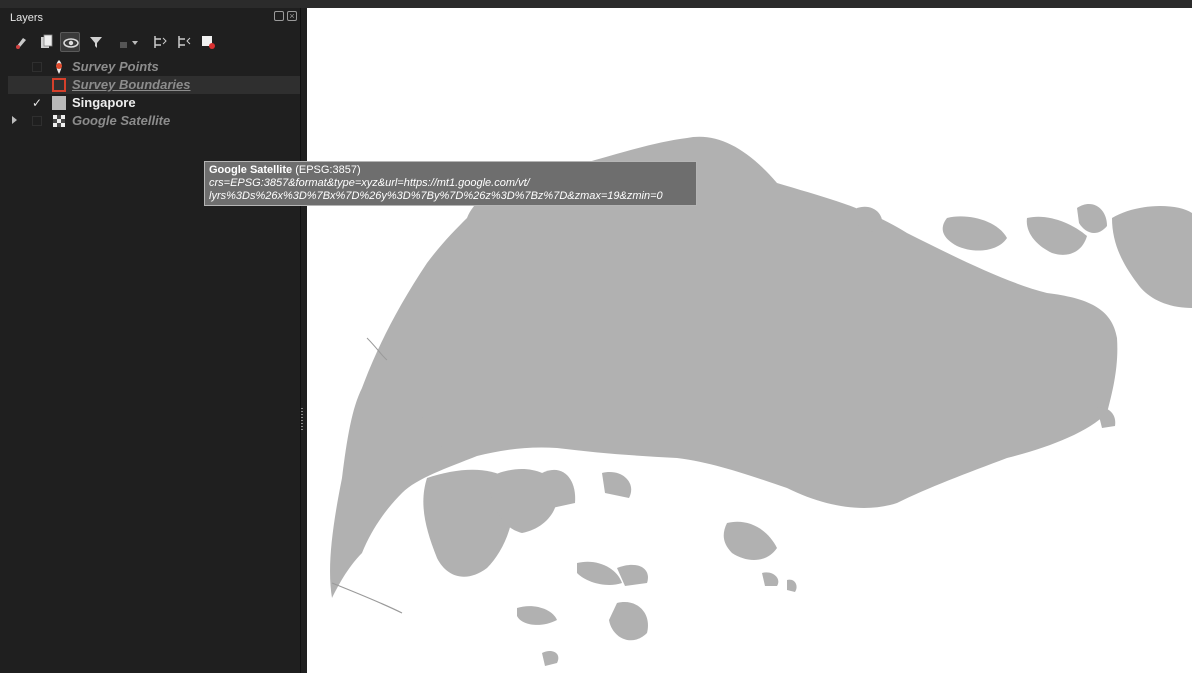 This screenshot has height=673, width=1192. I want to click on raster-layer-icon, so click(59, 121).